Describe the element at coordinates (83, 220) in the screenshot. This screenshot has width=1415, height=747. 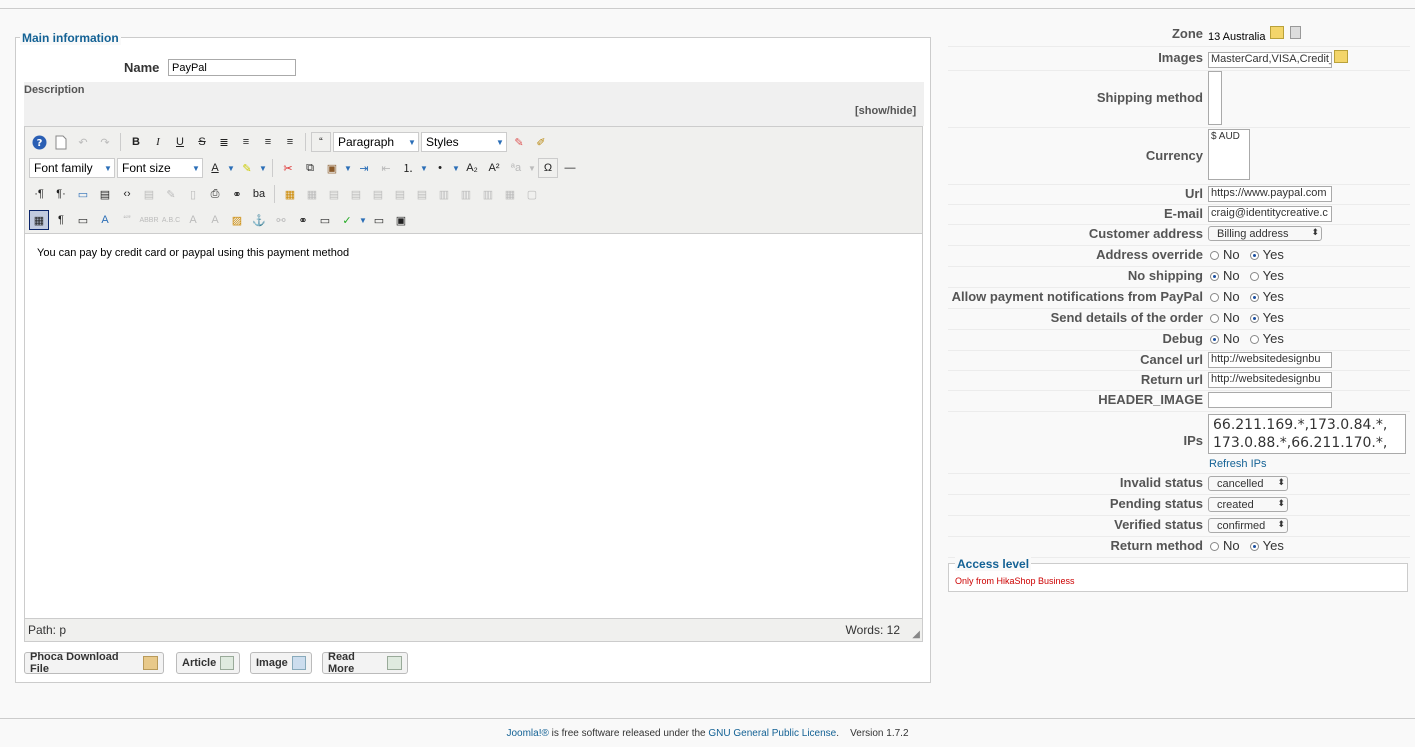
I see `style-props-icon: ▭` at that location.